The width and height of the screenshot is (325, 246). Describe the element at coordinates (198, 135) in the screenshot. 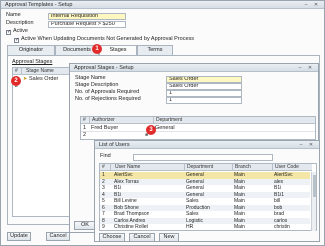

I see `table-row: 2 ■` at that location.